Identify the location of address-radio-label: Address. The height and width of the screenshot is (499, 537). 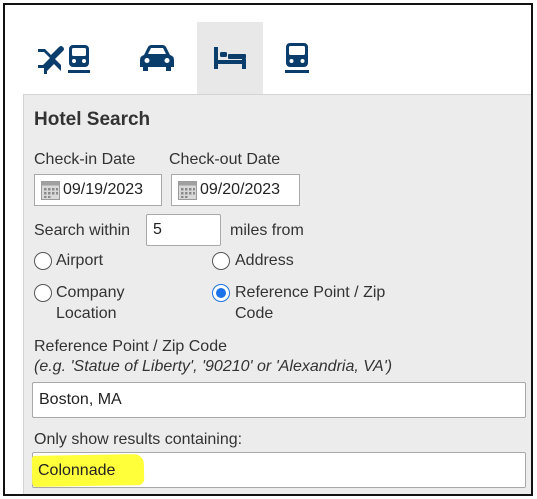
(264, 260).